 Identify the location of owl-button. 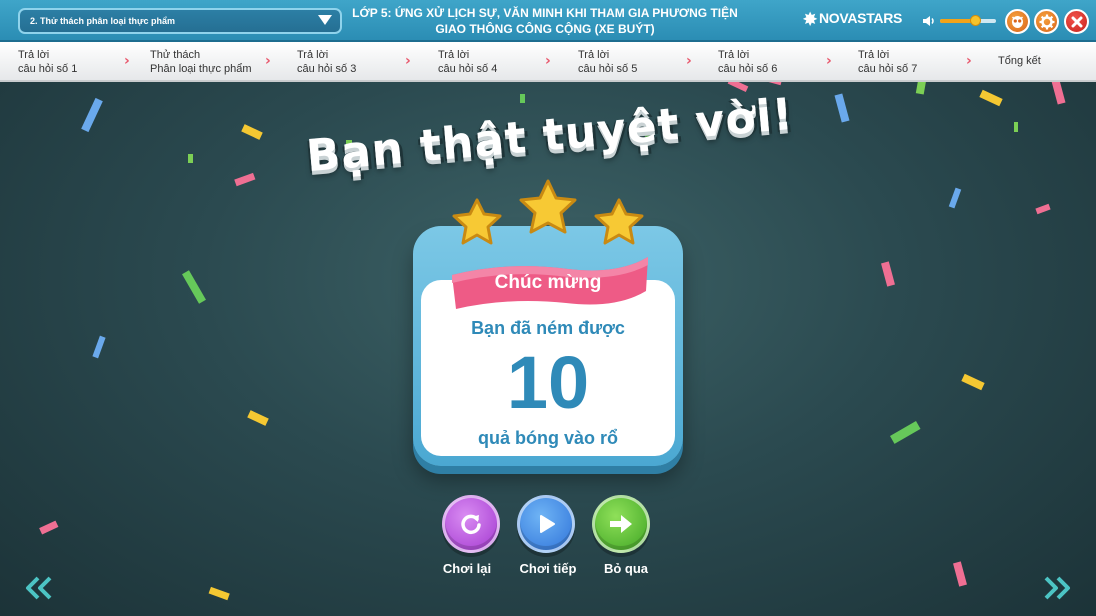
(1017, 21).